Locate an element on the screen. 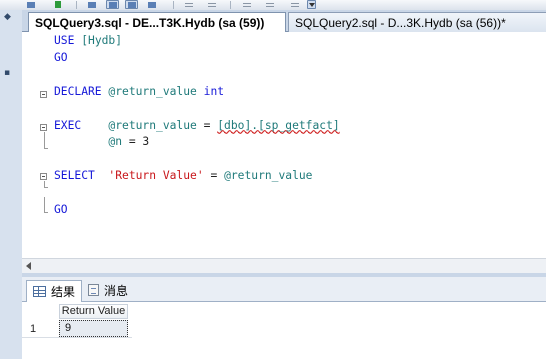  code-token: DECLARE is located at coordinates (81, 91).